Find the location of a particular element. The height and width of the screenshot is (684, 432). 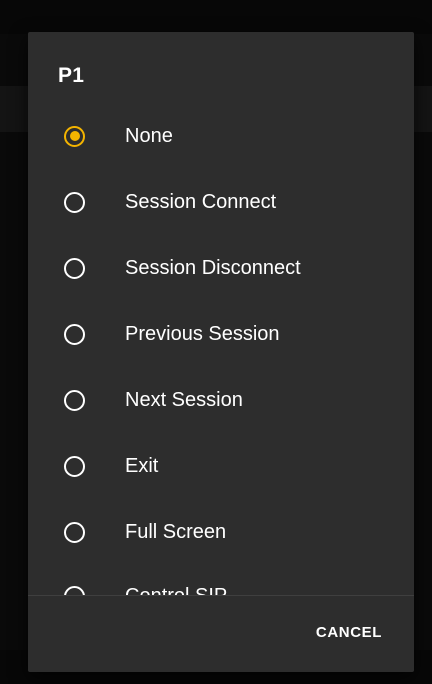

option-label: Next Session is located at coordinates (184, 399).